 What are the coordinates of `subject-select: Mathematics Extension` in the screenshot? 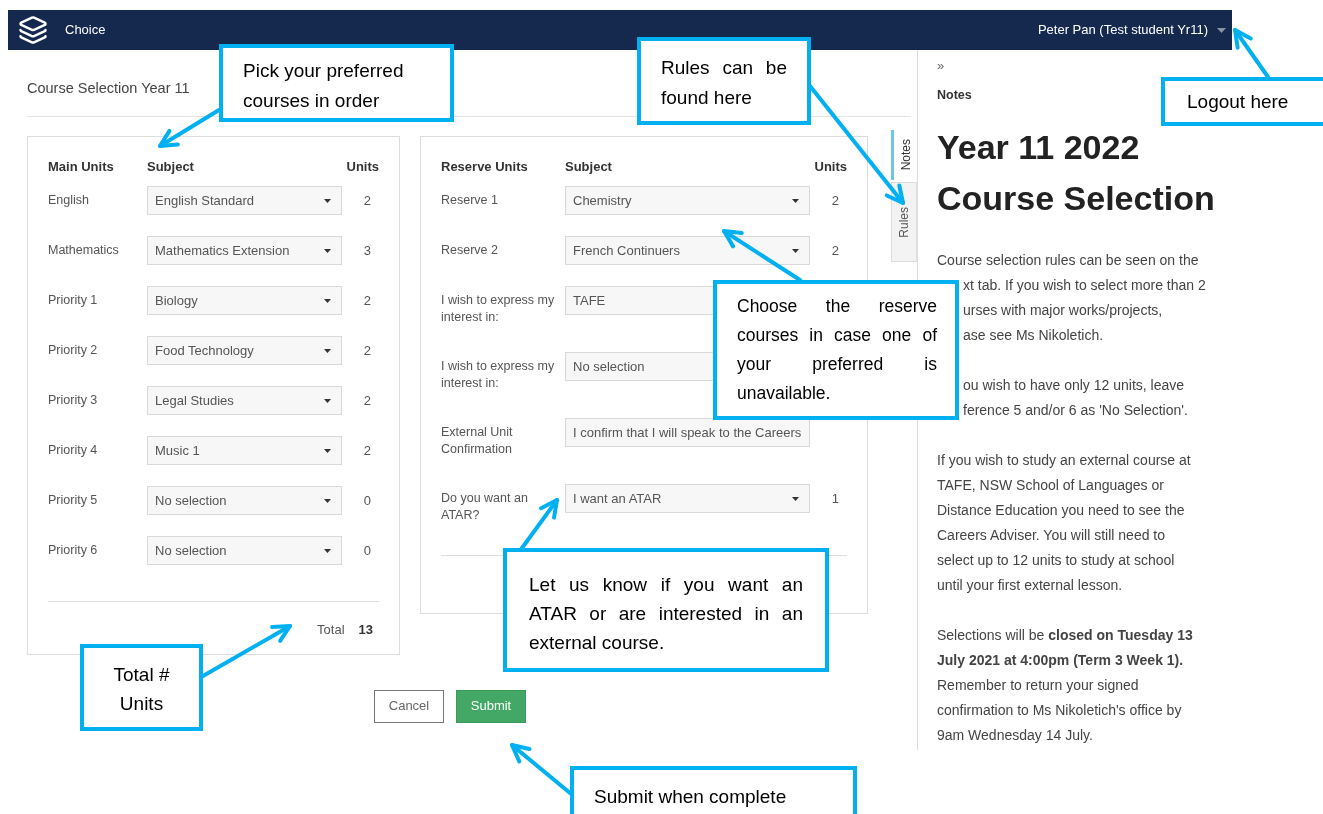 It's located at (244, 250).